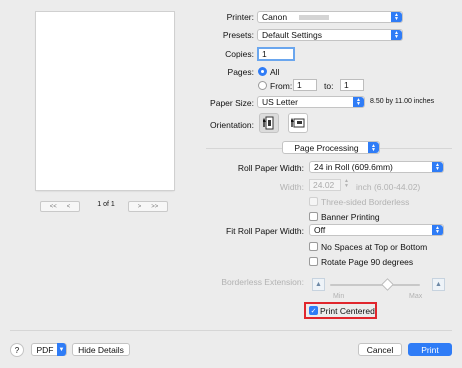 This screenshot has width=462, height=368. What do you see at coordinates (313, 246) in the screenshot?
I see `no-spaces-checkbox` at bounding box center [313, 246].